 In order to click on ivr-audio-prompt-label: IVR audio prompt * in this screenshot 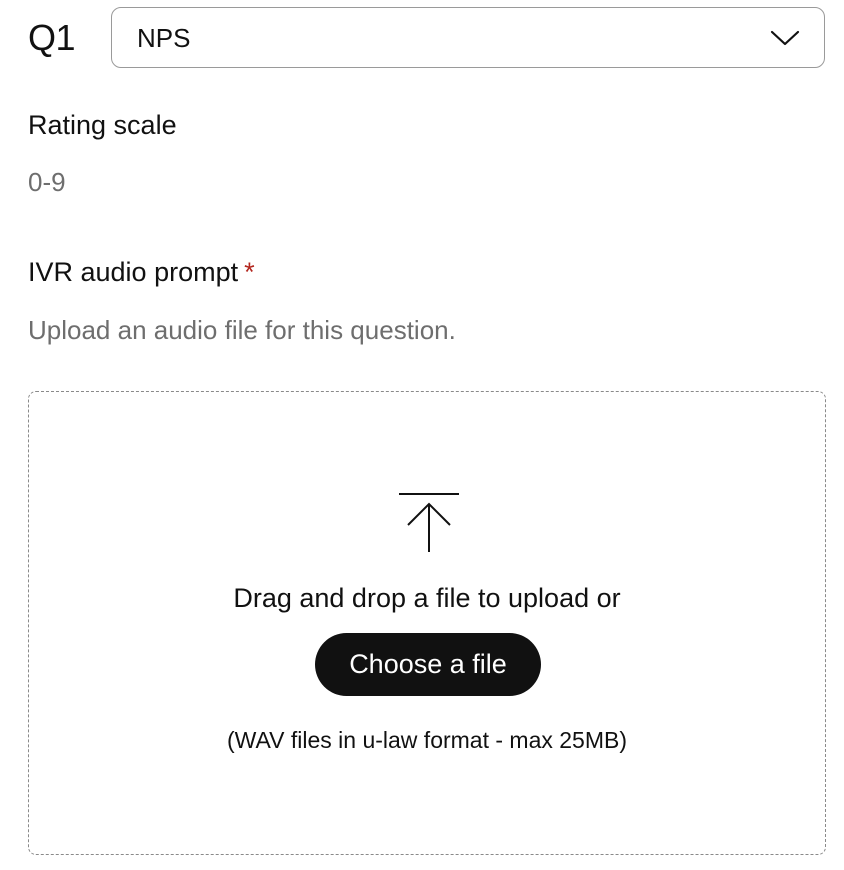, I will do `click(141, 272)`.